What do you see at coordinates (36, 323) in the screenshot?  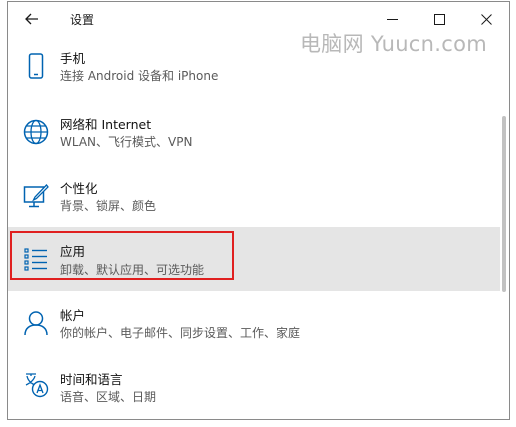 I see `person-icon` at bounding box center [36, 323].